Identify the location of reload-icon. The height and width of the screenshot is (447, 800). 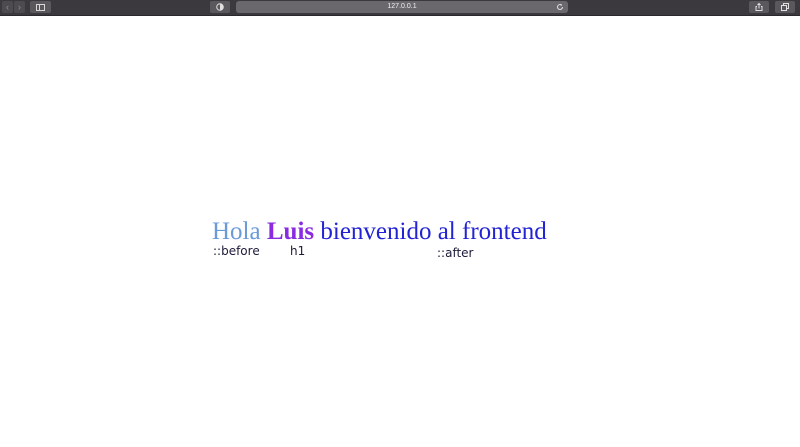
(560, 7).